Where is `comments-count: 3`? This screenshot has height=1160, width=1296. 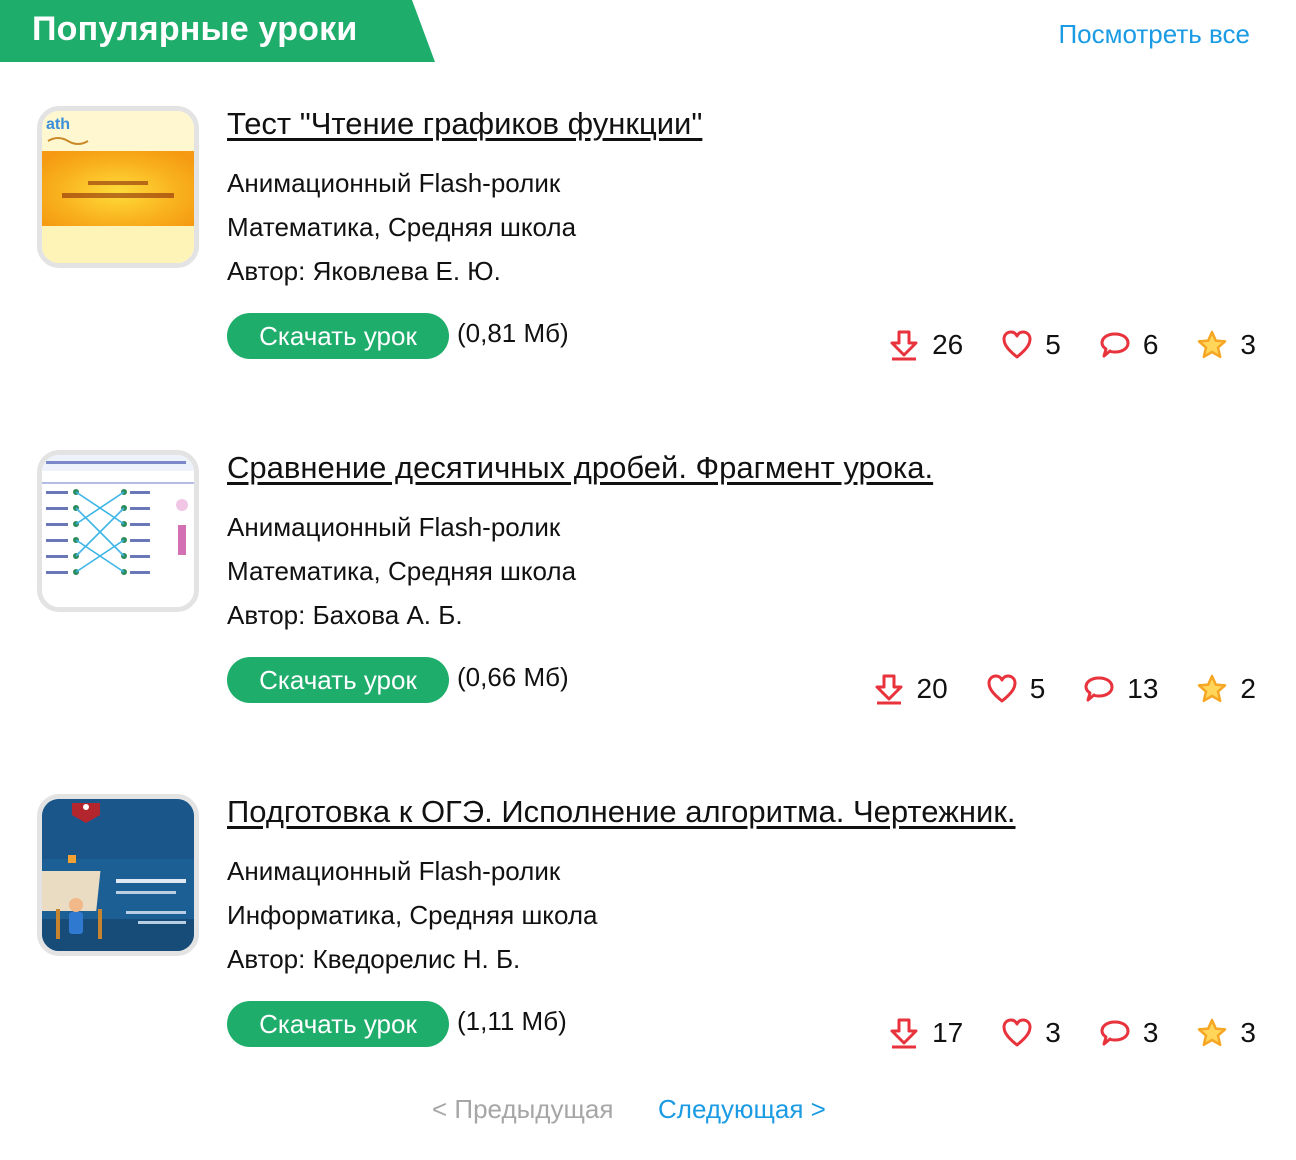 comments-count: 3 is located at coordinates (1150, 1032).